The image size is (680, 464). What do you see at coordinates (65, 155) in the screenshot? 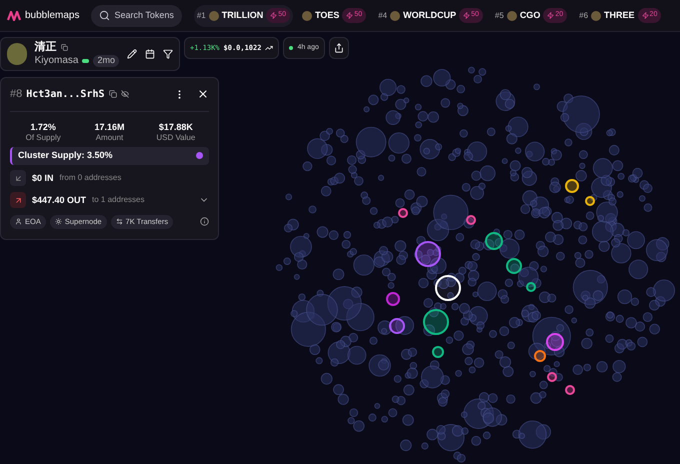
I see `cluster-supply-label: Cluster Supply: 3.50%` at bounding box center [65, 155].